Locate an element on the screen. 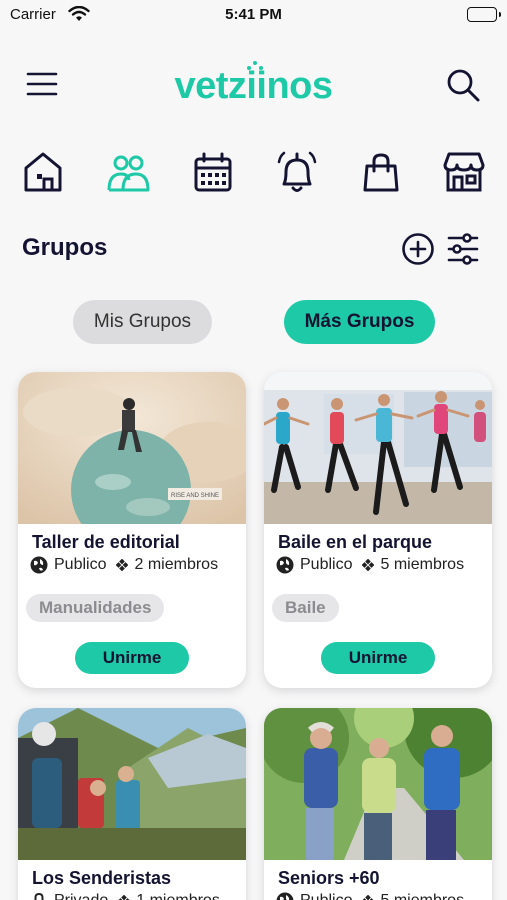 Image resolution: width=507 pixels, height=900 pixels. group-image-collage: RISE AND SHINE is located at coordinates (132, 448).